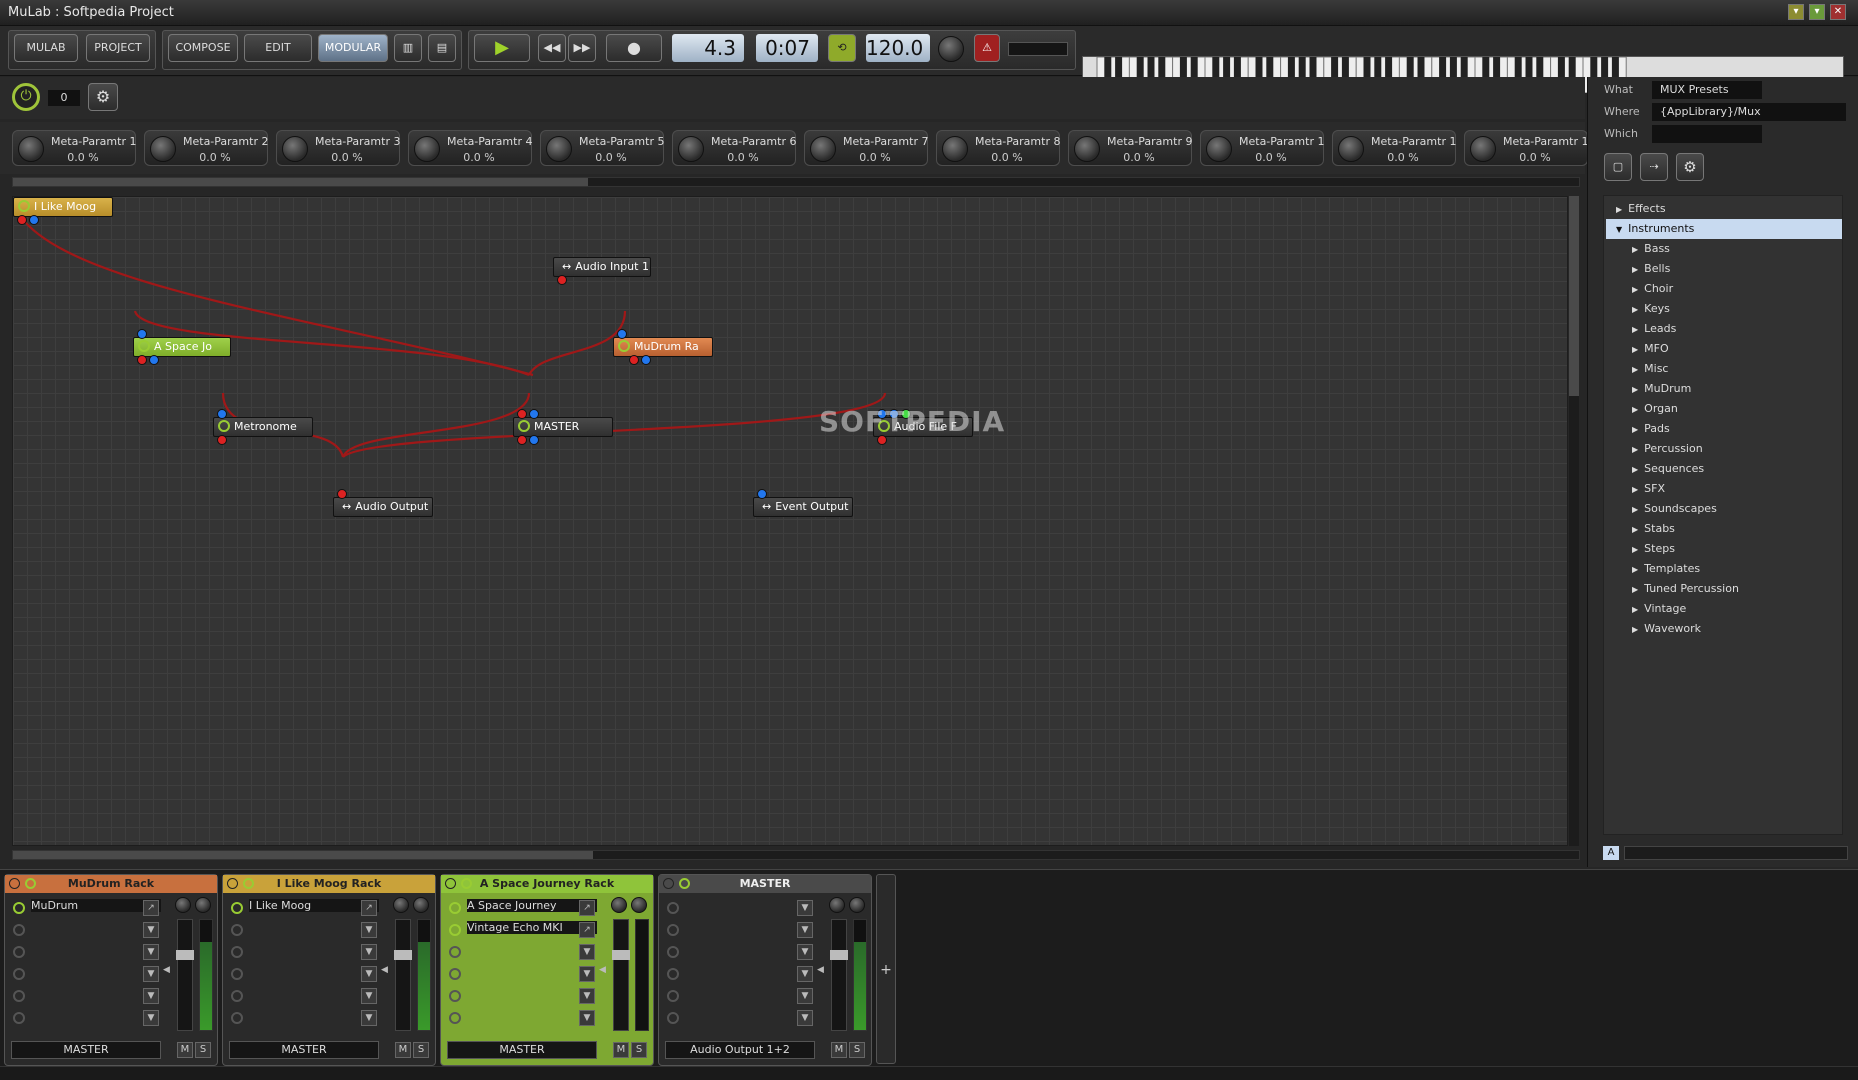  Describe the element at coordinates (314, 905) in the screenshot. I see `rack-slot: I Like Moog` at that location.